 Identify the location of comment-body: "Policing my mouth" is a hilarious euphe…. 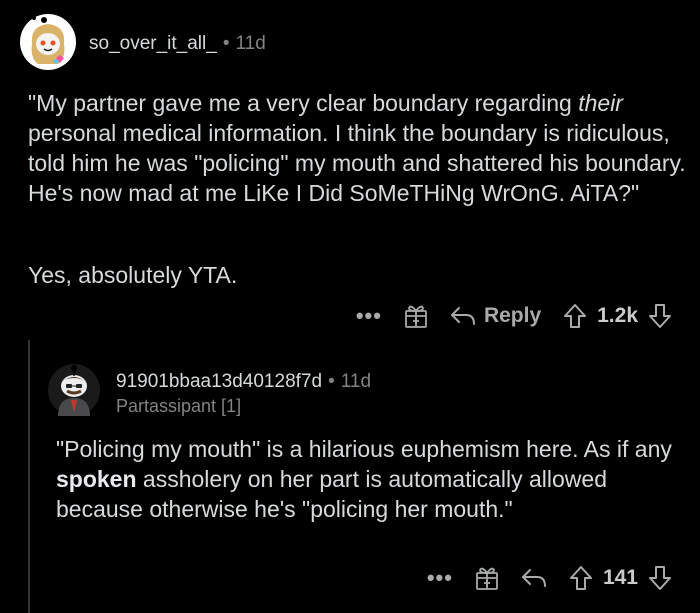
(371, 479).